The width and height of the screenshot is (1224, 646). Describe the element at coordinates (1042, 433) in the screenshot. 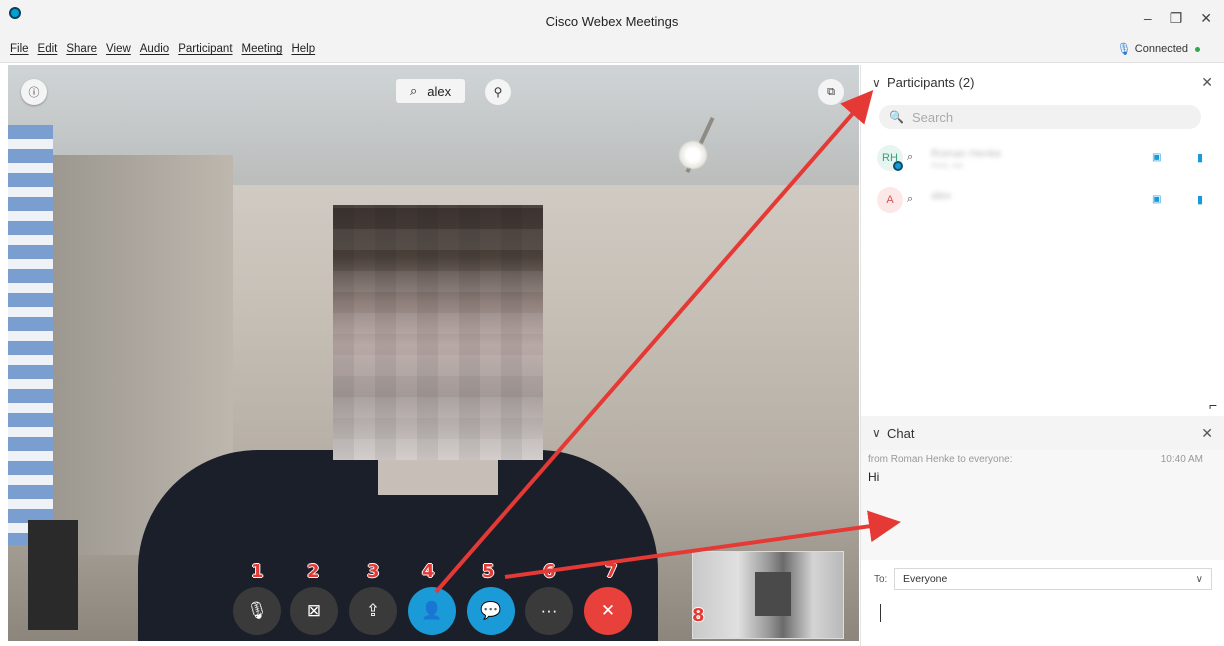

I see `chat-panel-header: ∨ Chat ✕` at that location.